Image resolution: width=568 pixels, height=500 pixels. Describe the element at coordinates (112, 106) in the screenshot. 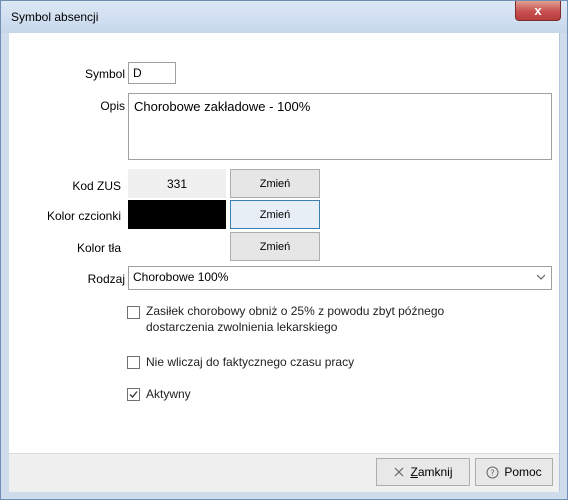

I see `opis-label: Opis` at that location.